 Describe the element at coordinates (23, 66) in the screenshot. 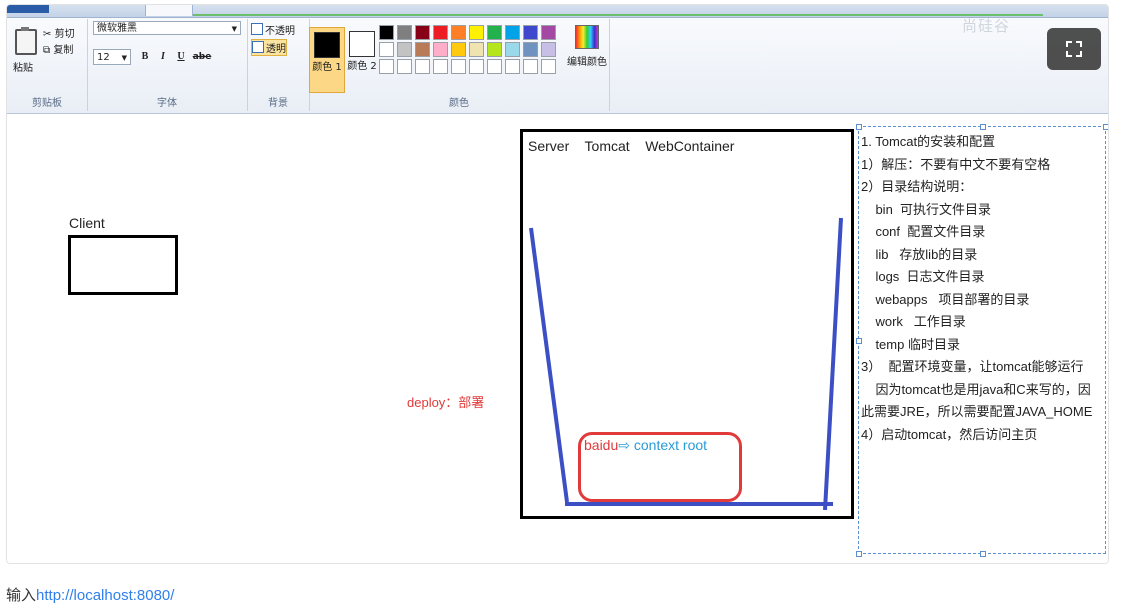

I see `paste-button: 粘贴` at that location.